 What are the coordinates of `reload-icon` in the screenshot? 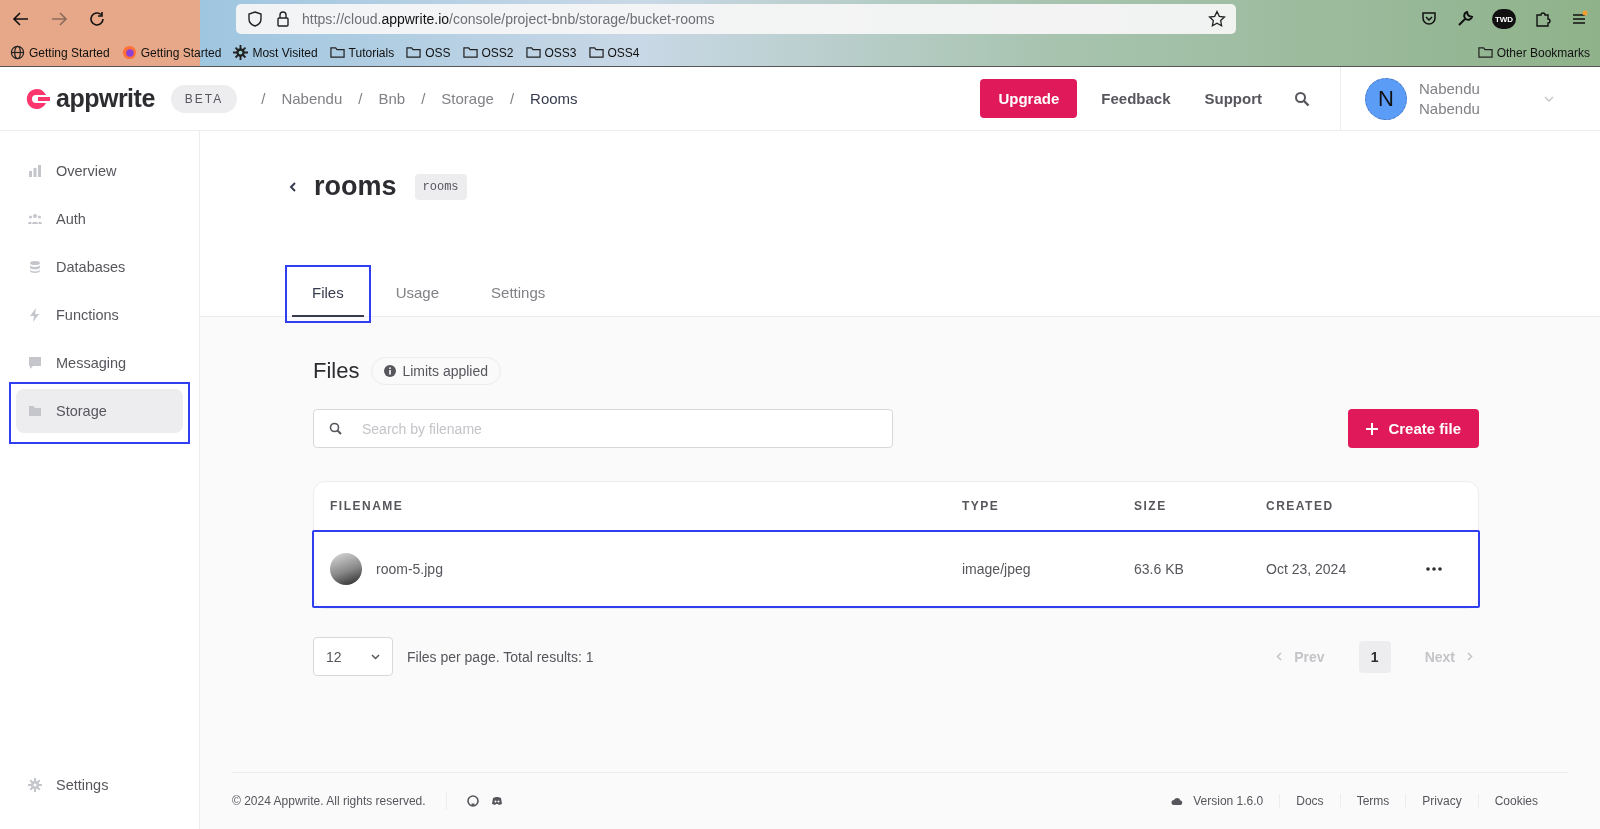 It's located at (97, 19).